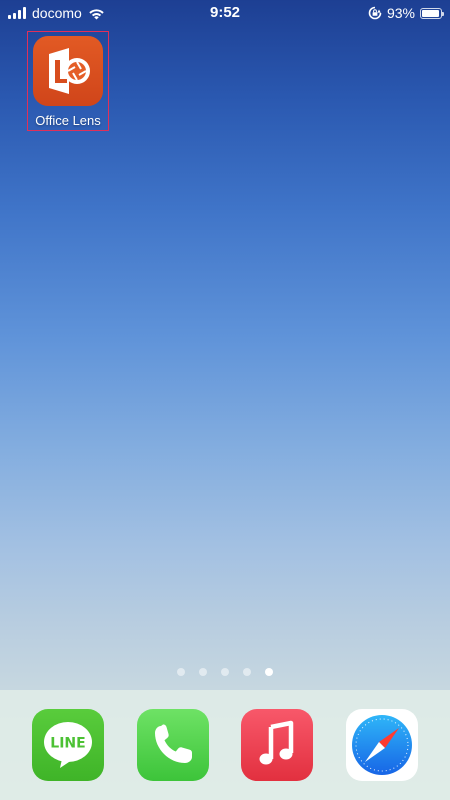 This screenshot has width=450, height=800. What do you see at coordinates (225, 745) in the screenshot?
I see `dock: LINE` at bounding box center [225, 745].